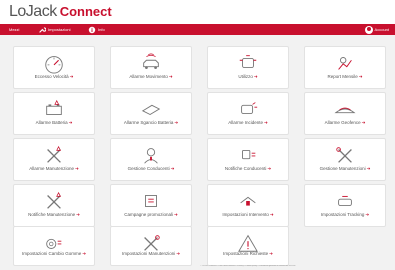 The image size is (395, 270). What do you see at coordinates (54, 107) in the screenshot?
I see `battery-icon` at bounding box center [54, 107].